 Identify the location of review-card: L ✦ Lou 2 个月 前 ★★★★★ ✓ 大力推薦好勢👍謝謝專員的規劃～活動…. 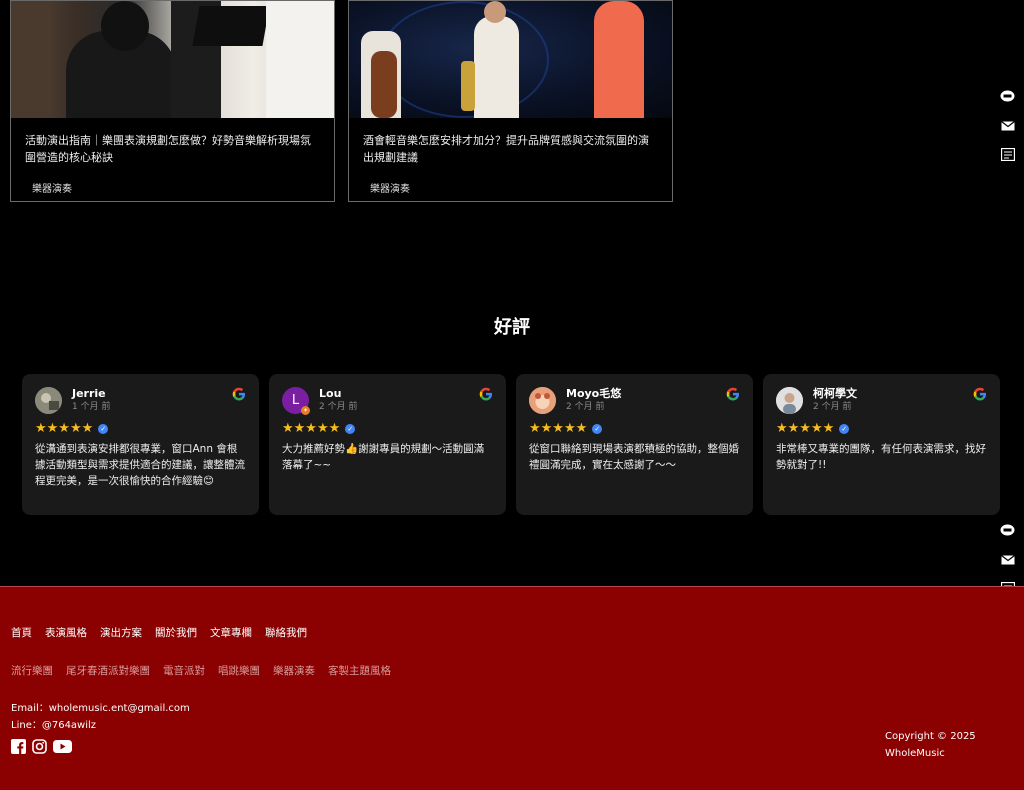
(387, 444).